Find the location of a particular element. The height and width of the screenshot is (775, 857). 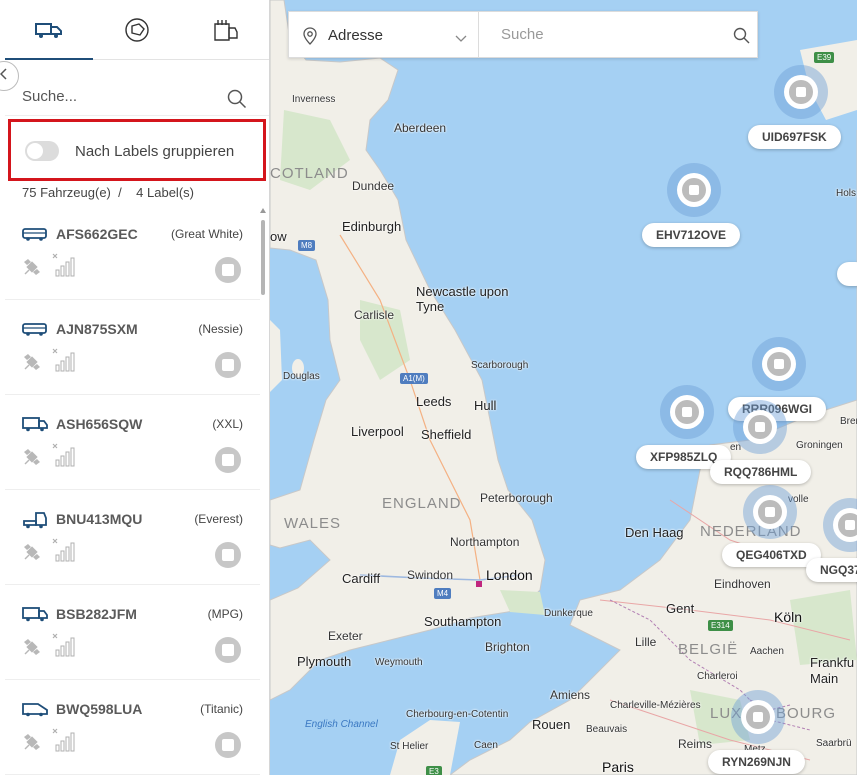

chevron-down-icon is located at coordinates (461, 39).